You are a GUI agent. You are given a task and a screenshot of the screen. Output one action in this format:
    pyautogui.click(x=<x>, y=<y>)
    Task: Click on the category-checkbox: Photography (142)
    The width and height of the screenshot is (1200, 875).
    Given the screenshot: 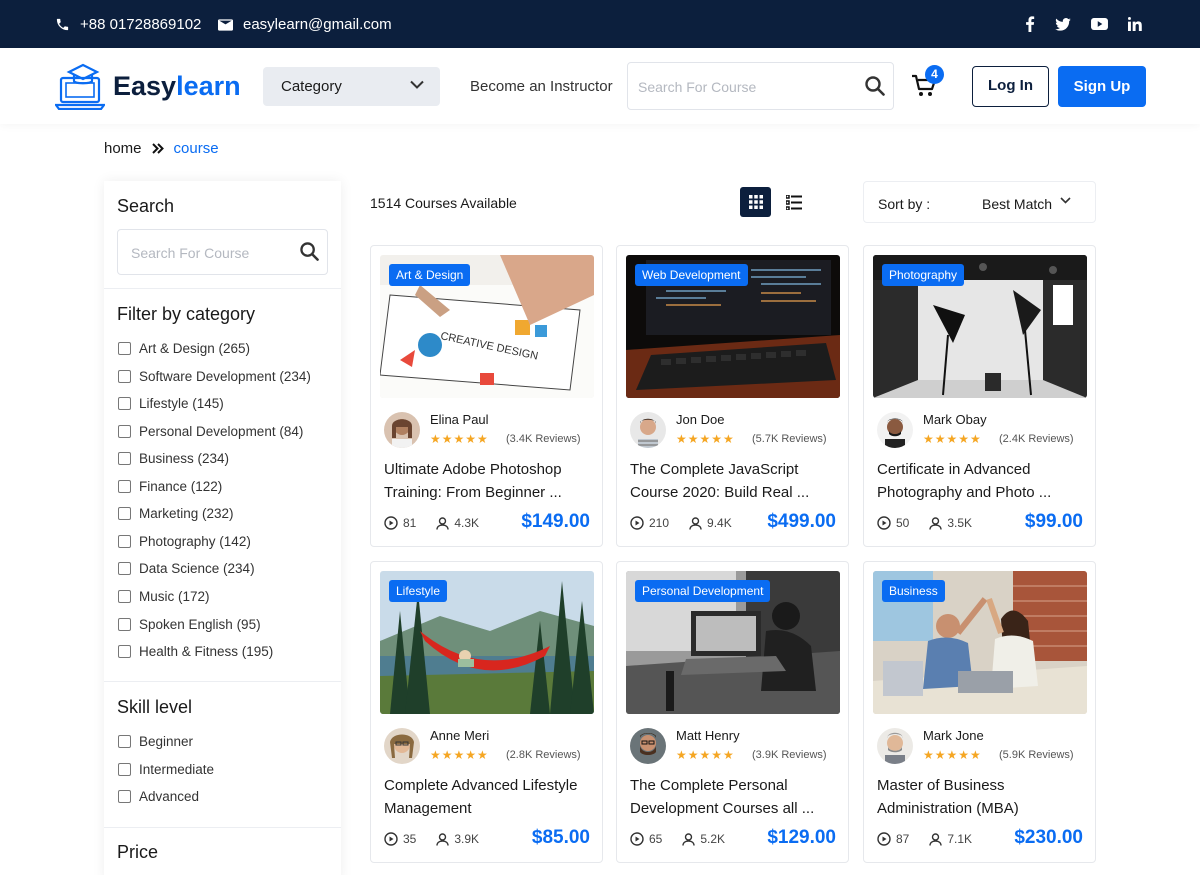 What is the action you would take?
    pyautogui.click(x=184, y=541)
    